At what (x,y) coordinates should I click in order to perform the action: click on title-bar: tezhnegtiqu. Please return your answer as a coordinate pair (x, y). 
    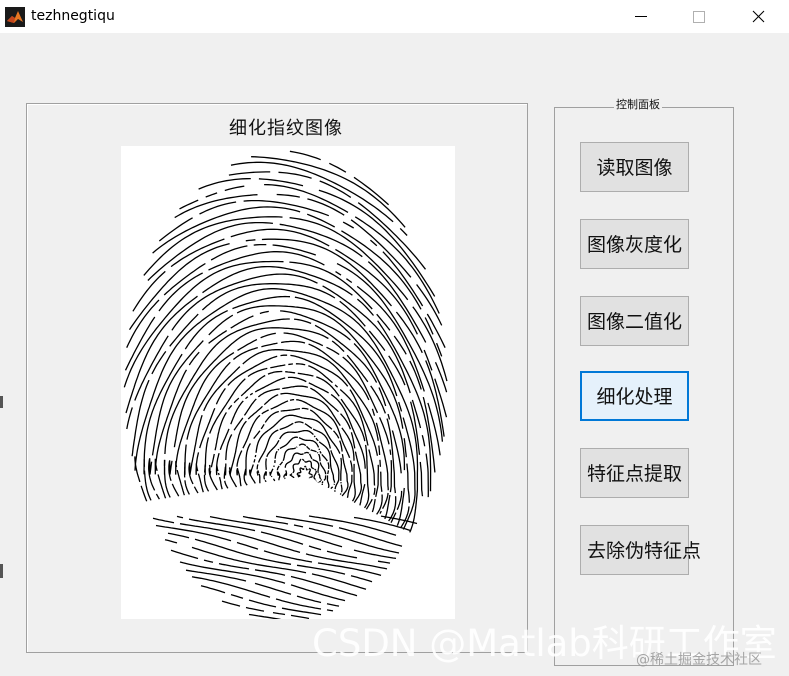
    Looking at the image, I should click on (394, 16).